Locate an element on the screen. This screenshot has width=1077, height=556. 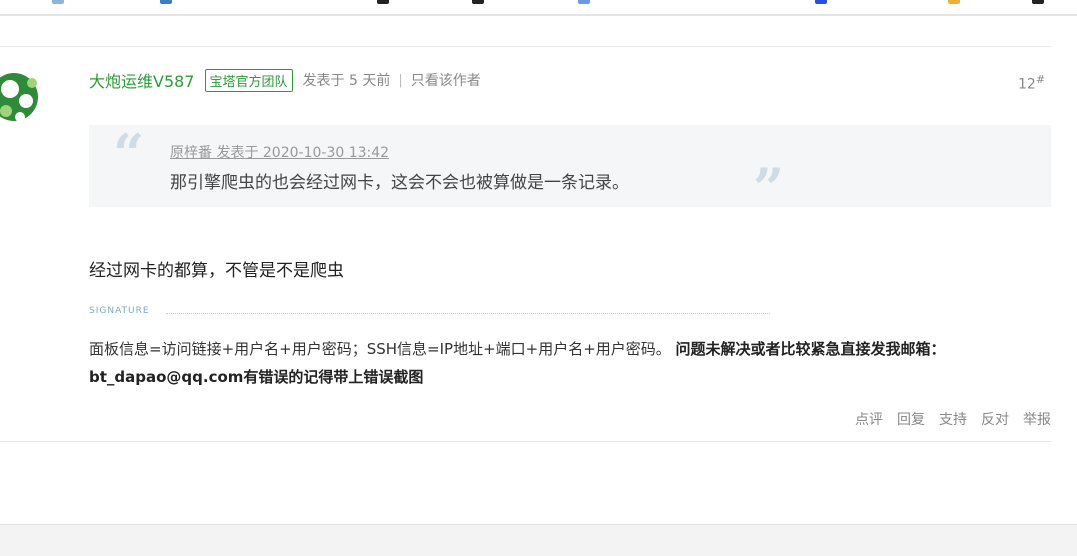
support-button: 支持 is located at coordinates (953, 419).